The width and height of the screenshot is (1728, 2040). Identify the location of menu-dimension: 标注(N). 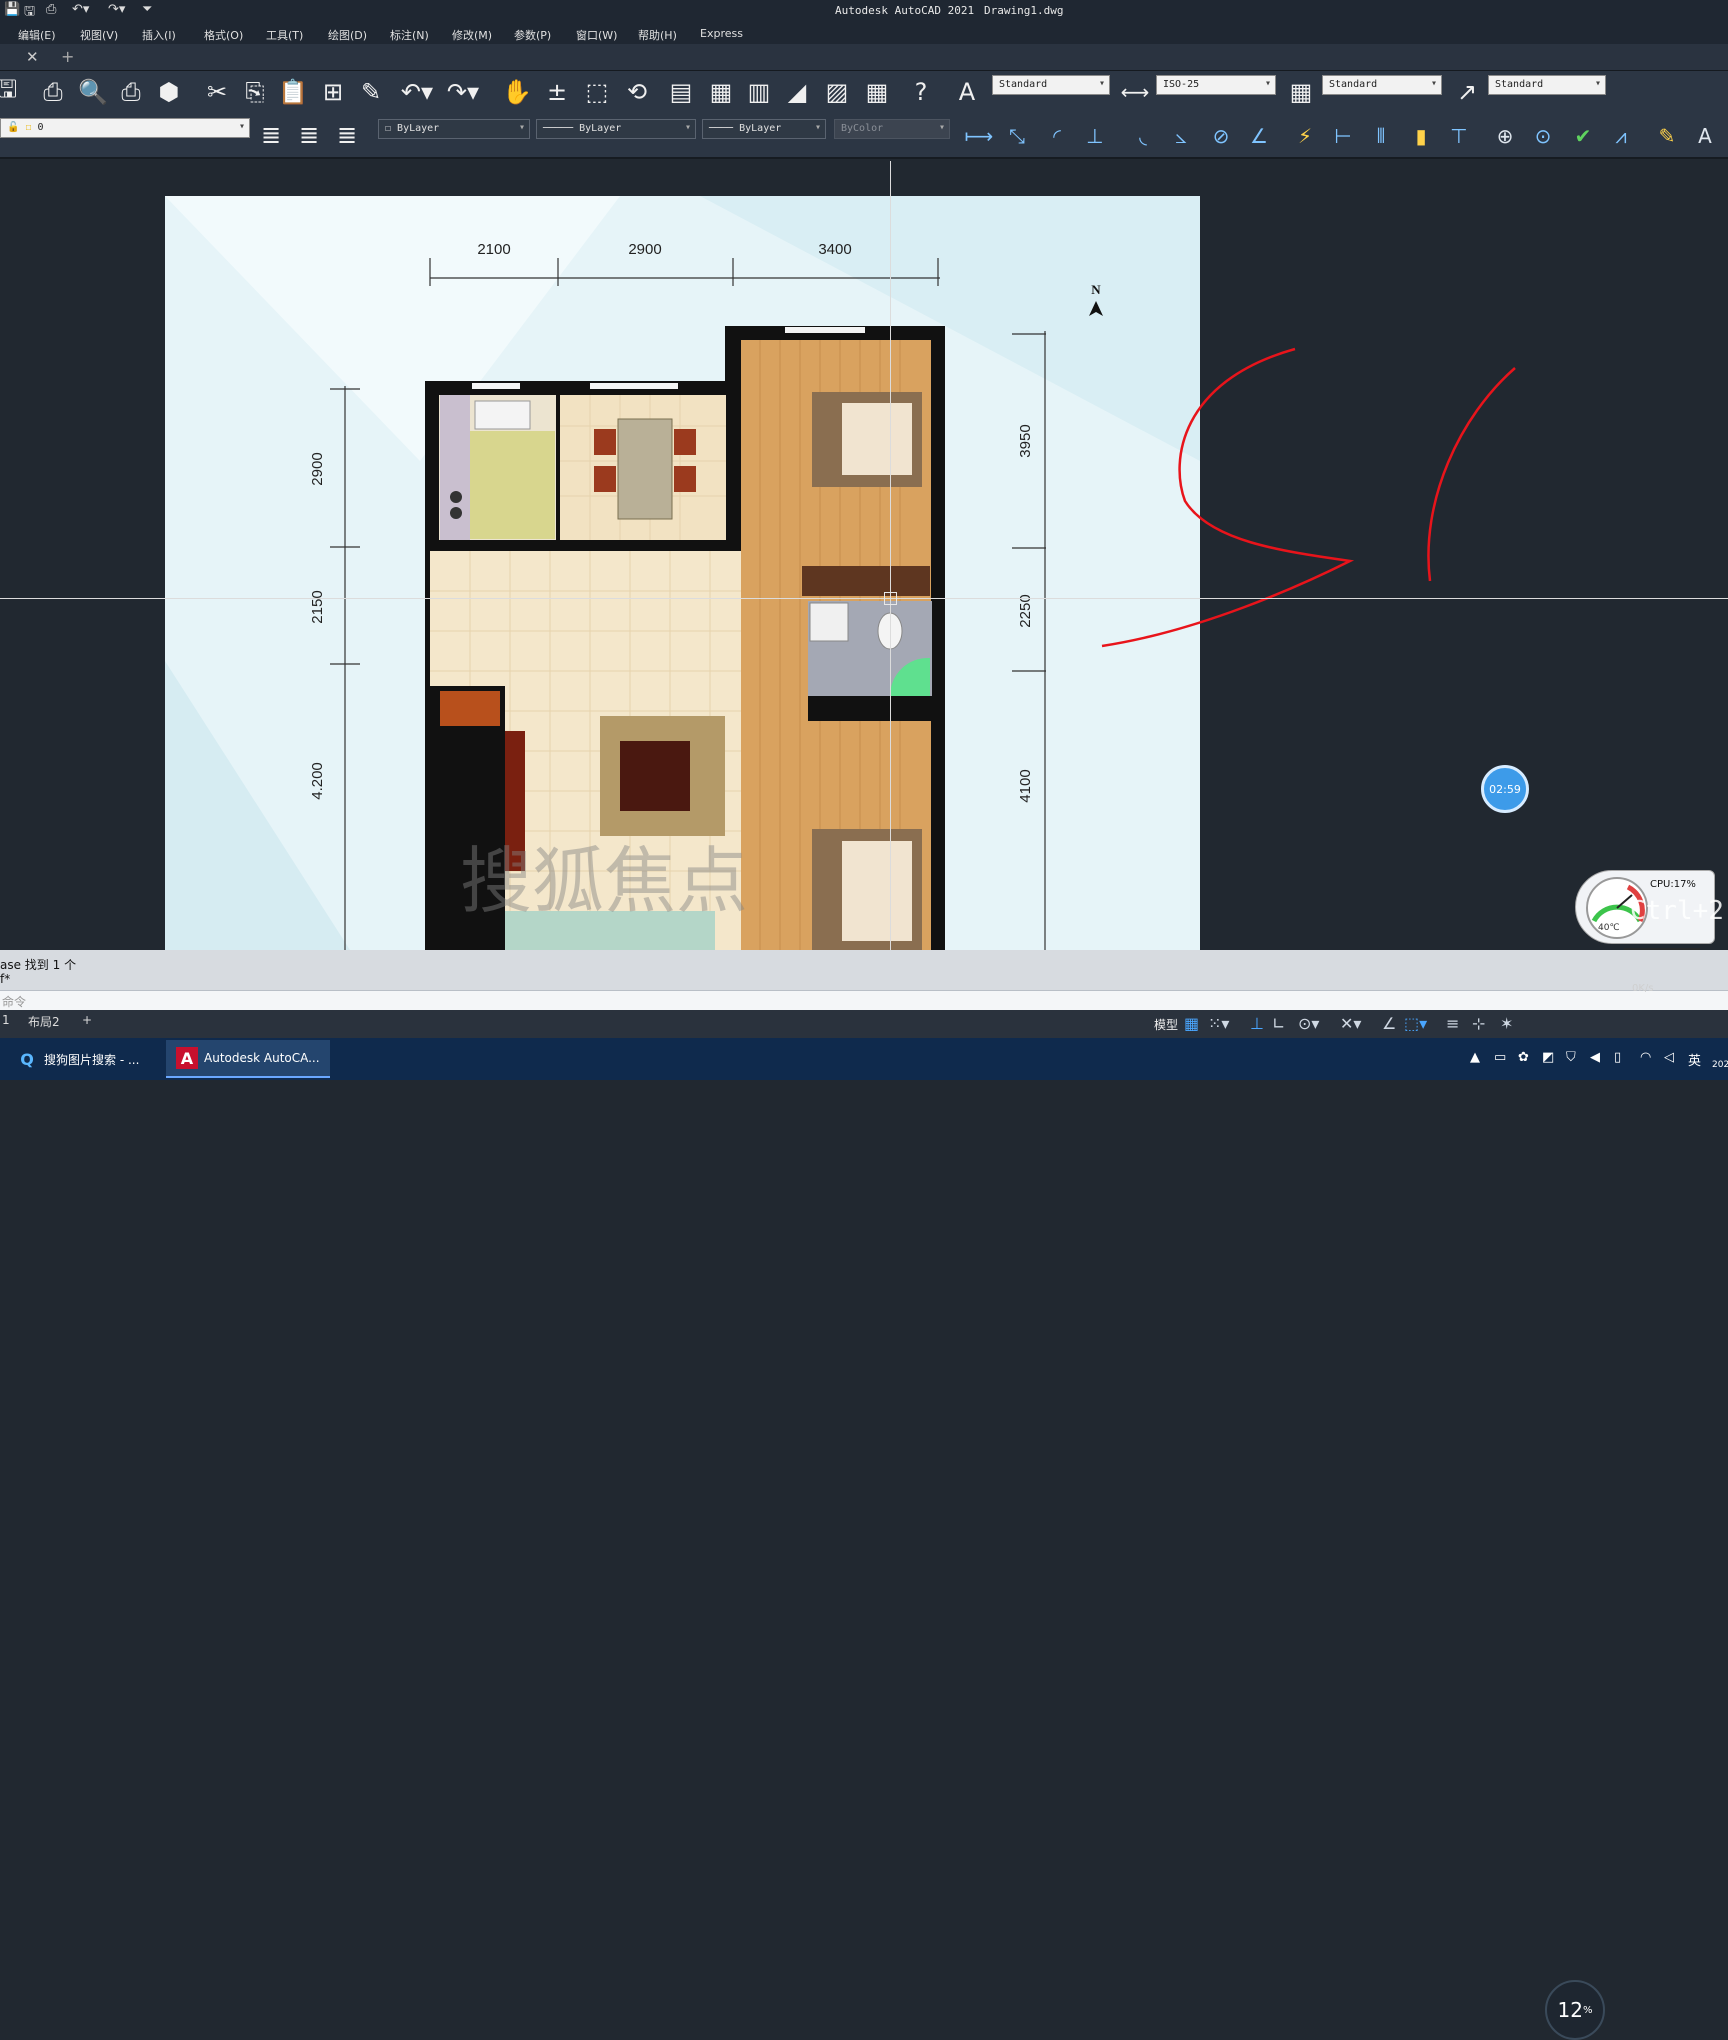
(409, 35).